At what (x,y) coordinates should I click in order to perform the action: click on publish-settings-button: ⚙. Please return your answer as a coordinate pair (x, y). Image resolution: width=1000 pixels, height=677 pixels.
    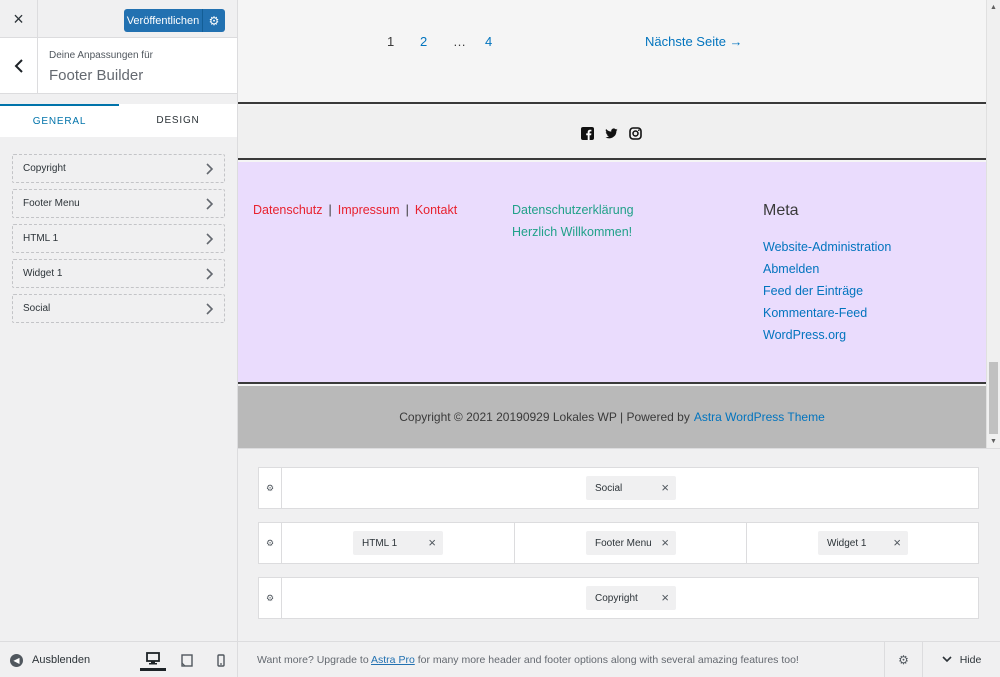
    Looking at the image, I should click on (213, 20).